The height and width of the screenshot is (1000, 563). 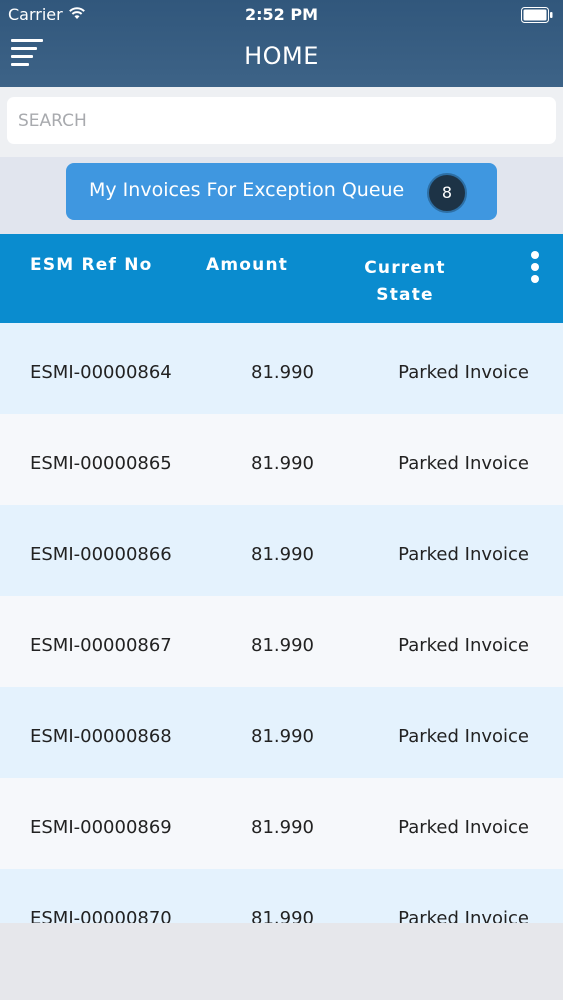 What do you see at coordinates (405, 282) in the screenshot?
I see `column-header-state: Current State` at bounding box center [405, 282].